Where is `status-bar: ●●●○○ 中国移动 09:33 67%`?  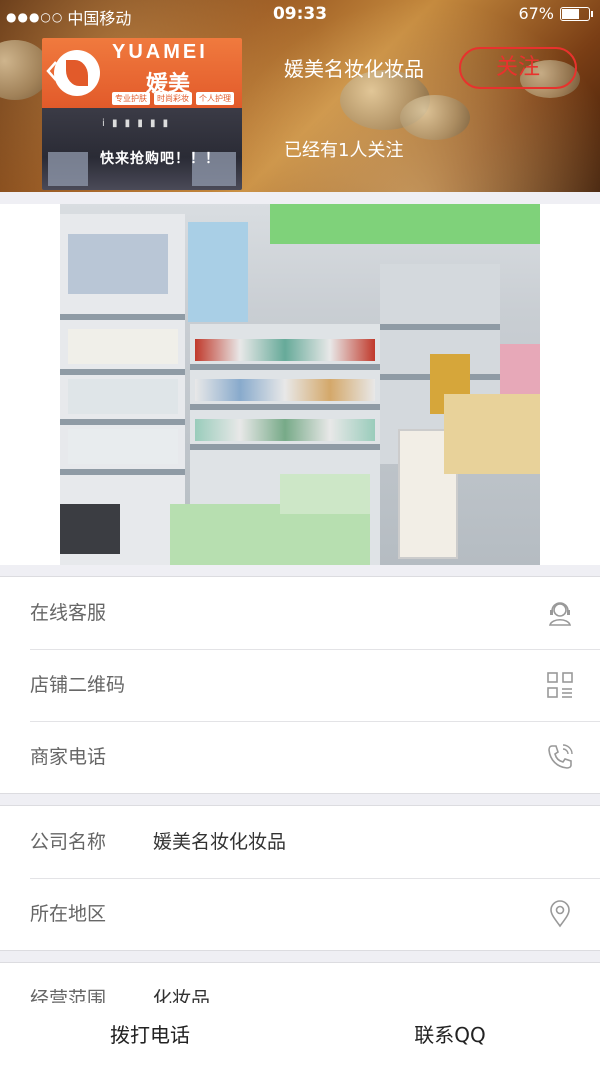
status-bar: ●●●○○ 中国移动 09:33 67% is located at coordinates (300, 15).